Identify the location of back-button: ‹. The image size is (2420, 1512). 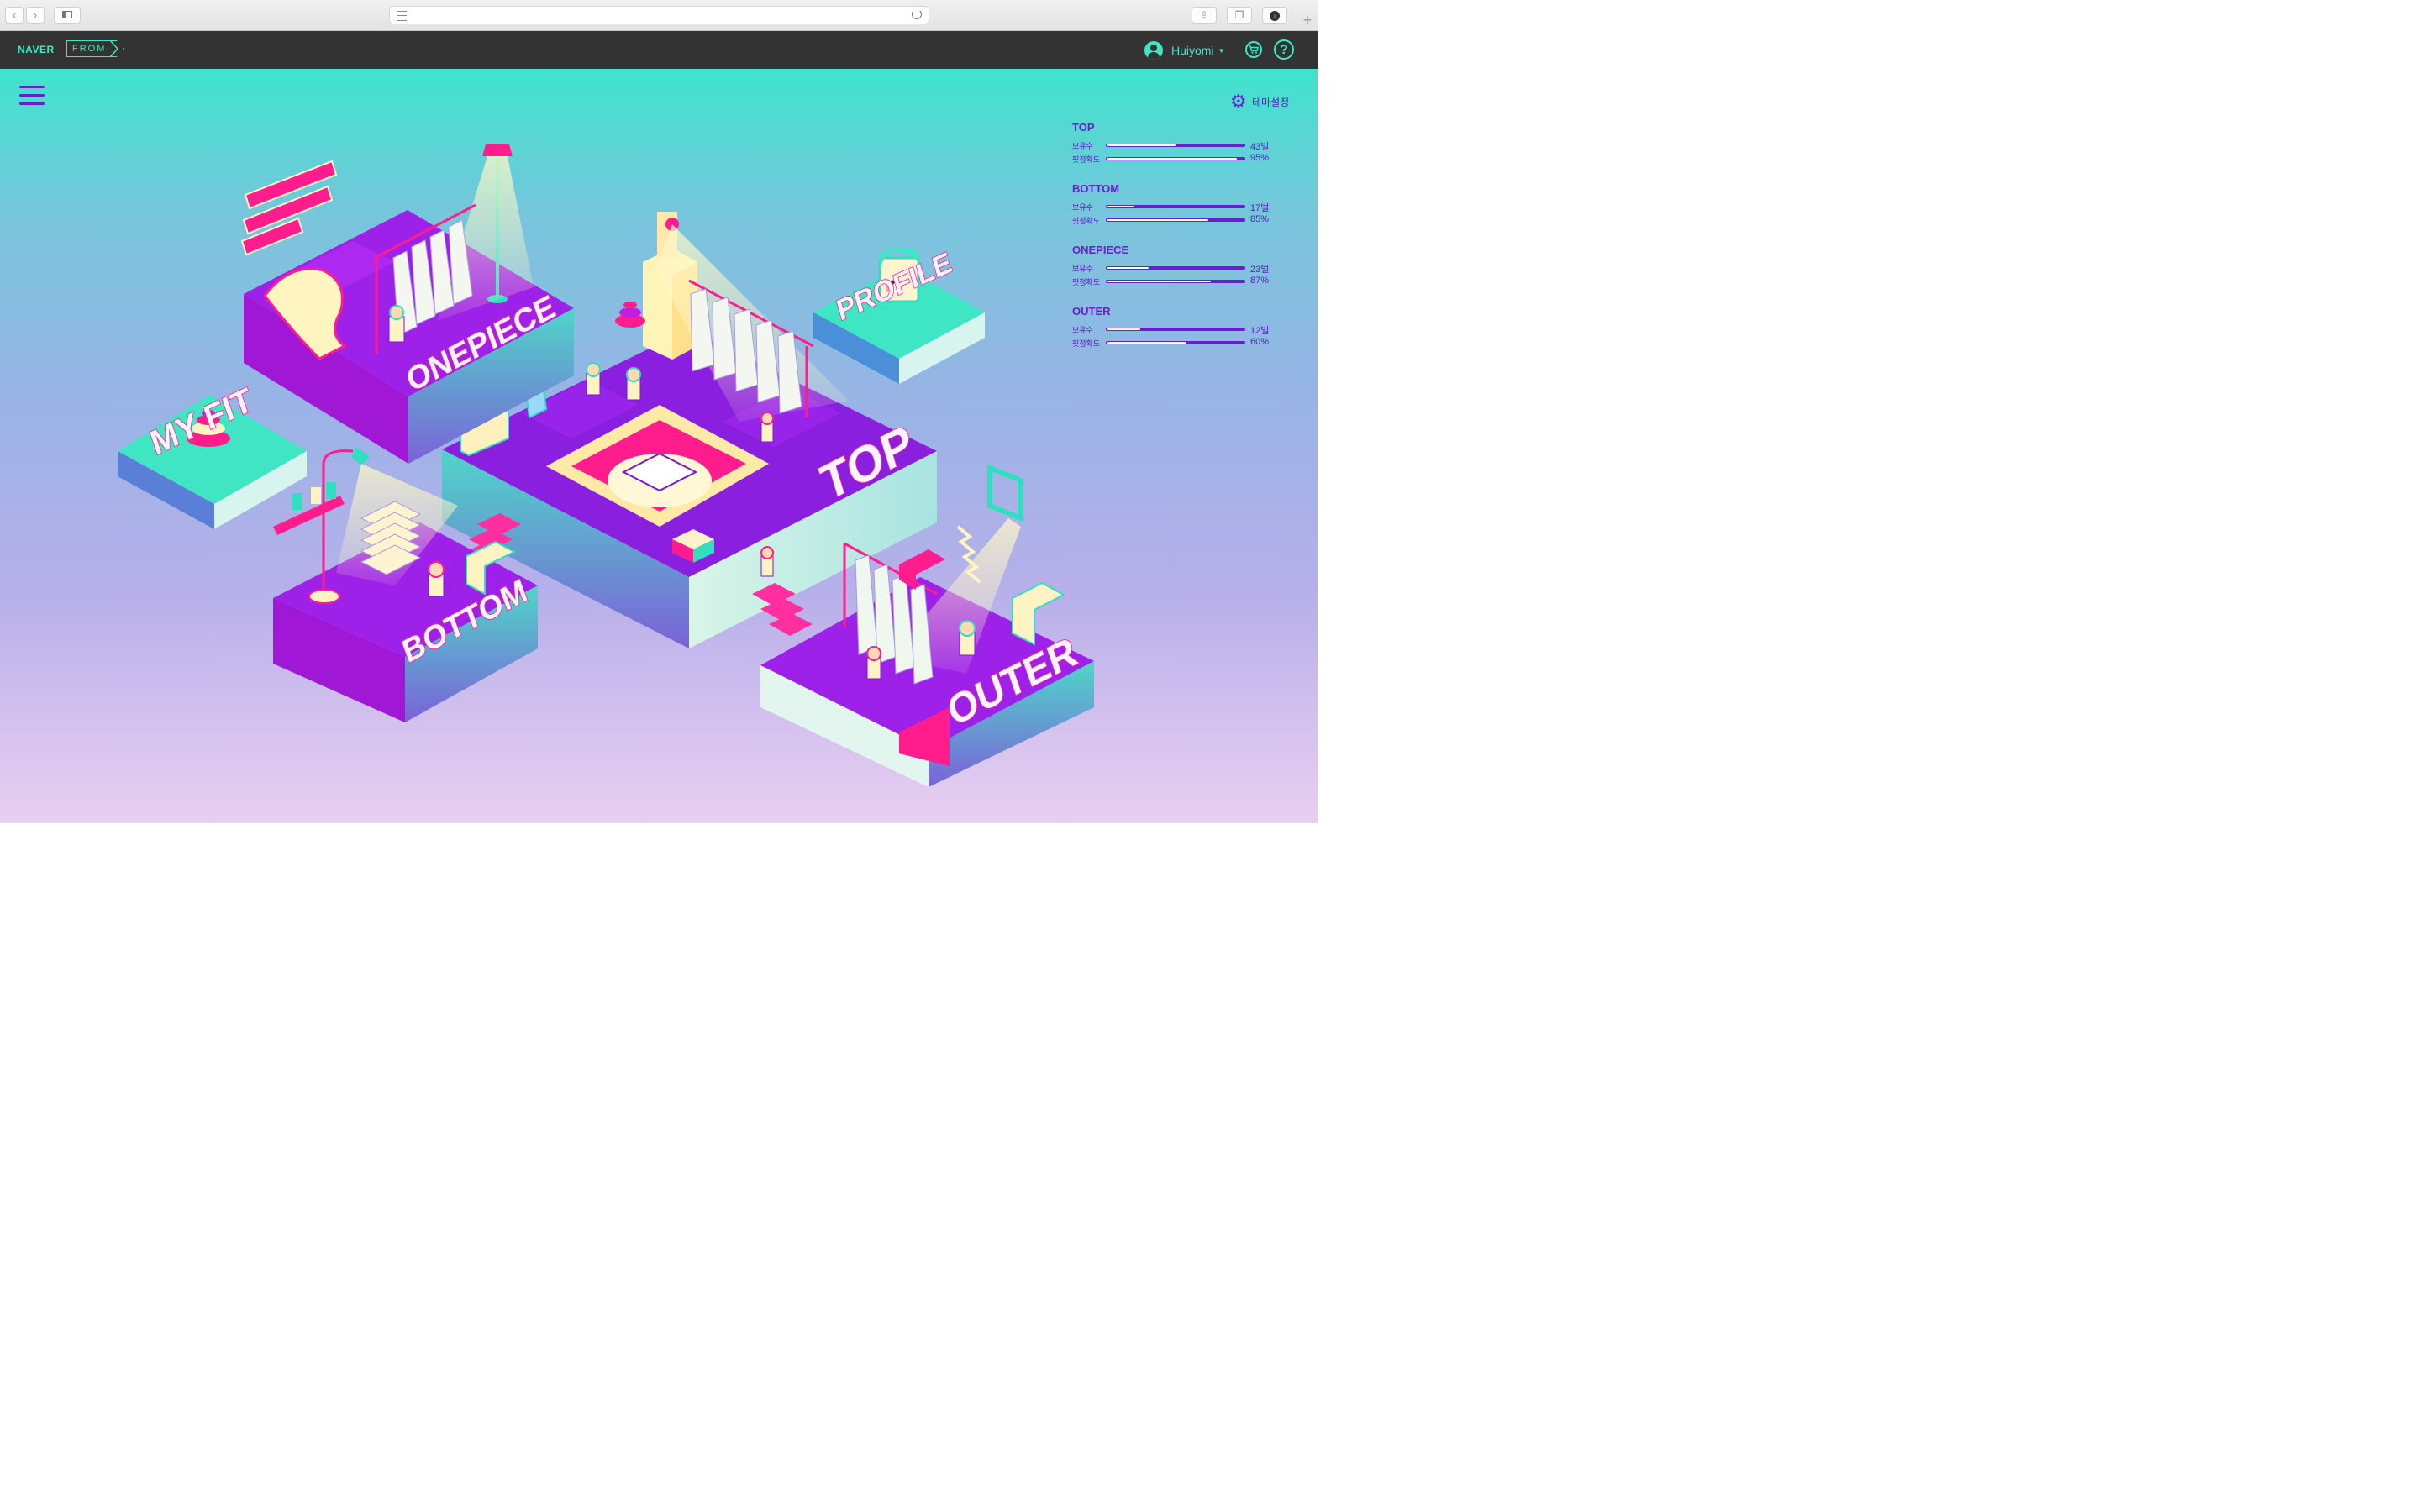
(15, 15).